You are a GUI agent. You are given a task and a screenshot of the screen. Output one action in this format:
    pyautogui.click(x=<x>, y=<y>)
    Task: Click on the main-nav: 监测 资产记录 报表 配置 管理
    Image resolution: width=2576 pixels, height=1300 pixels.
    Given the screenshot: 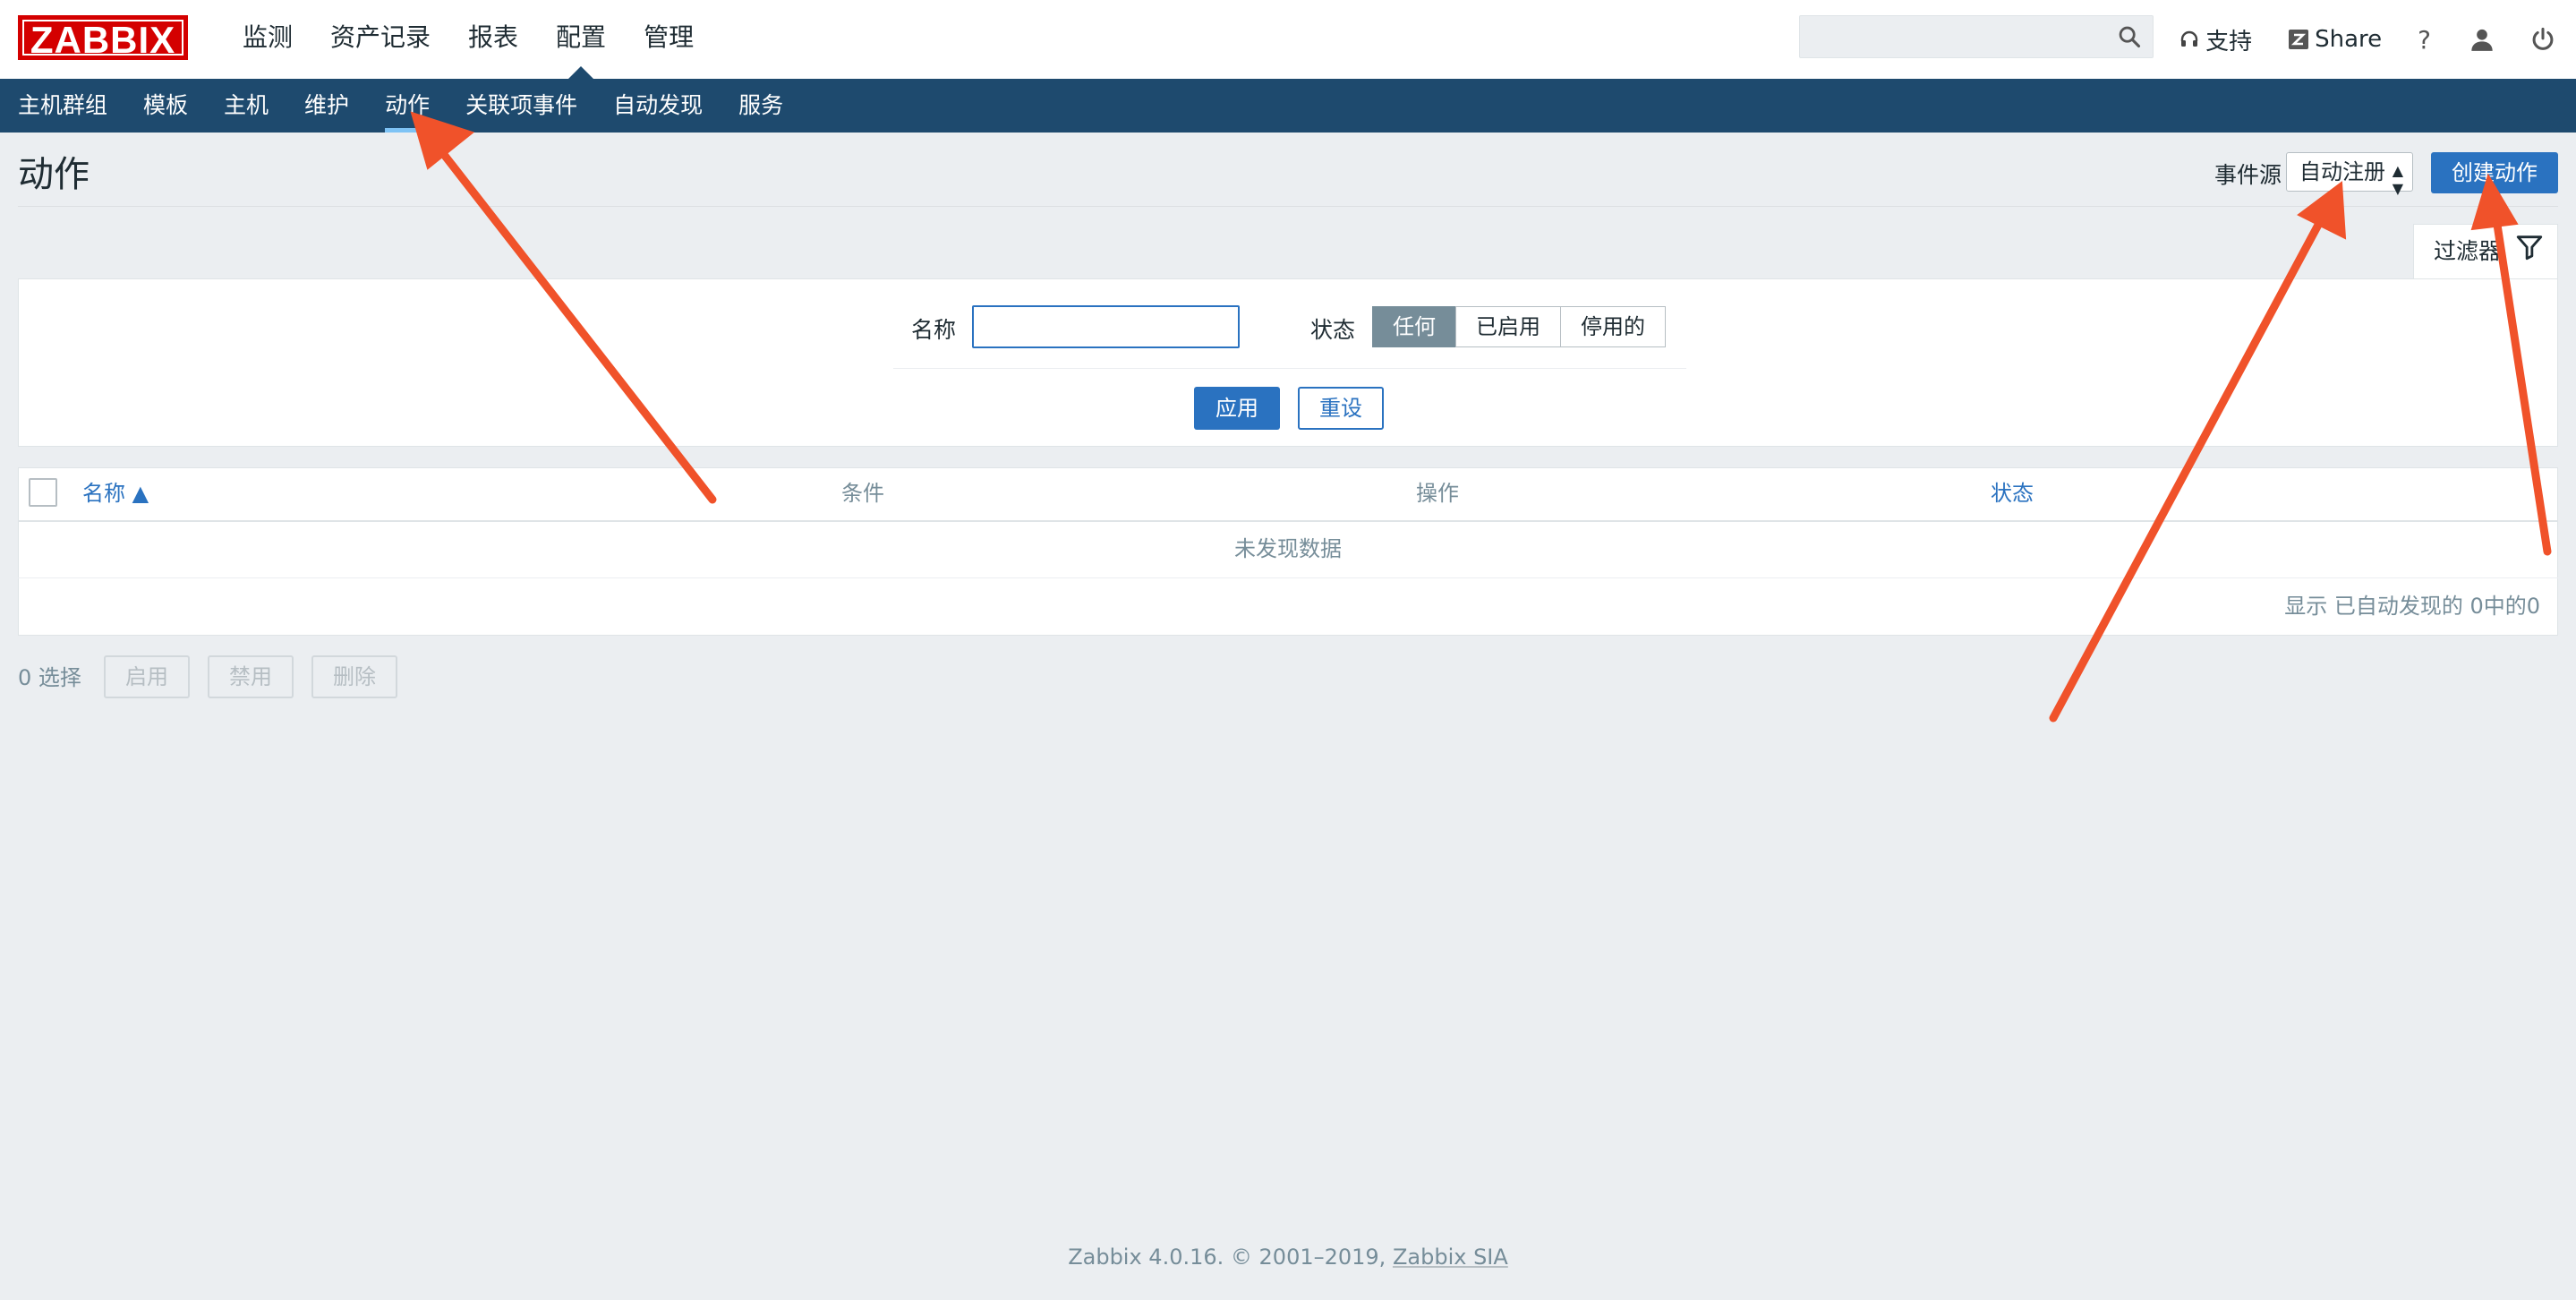 What is the action you would take?
    pyautogui.click(x=468, y=39)
    